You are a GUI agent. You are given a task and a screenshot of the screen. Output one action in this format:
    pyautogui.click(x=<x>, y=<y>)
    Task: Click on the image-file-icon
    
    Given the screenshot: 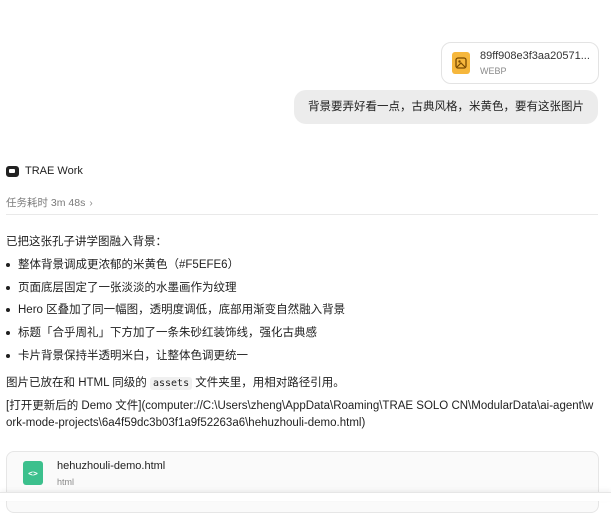 What is the action you would take?
    pyautogui.click(x=461, y=63)
    